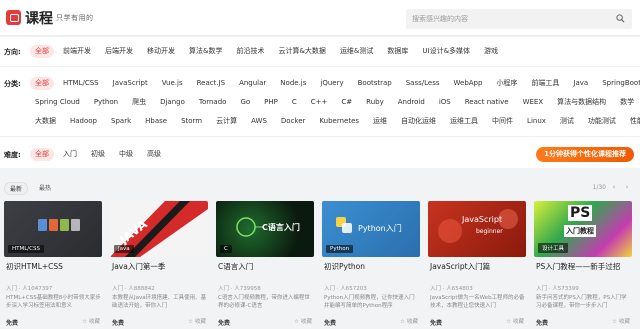 The image size is (640, 329). I want to click on course-title: 初识HTML+CSS, so click(34, 266).